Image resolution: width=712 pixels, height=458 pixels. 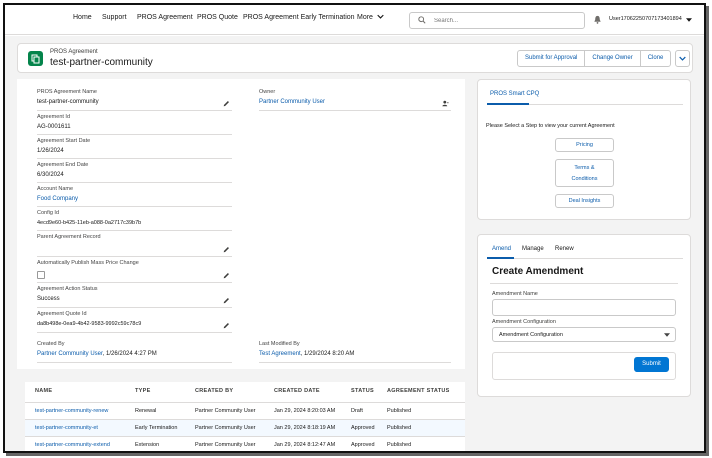 I want to click on modified-date: , 1/29/2024 8:20 AM, so click(x=327, y=354).